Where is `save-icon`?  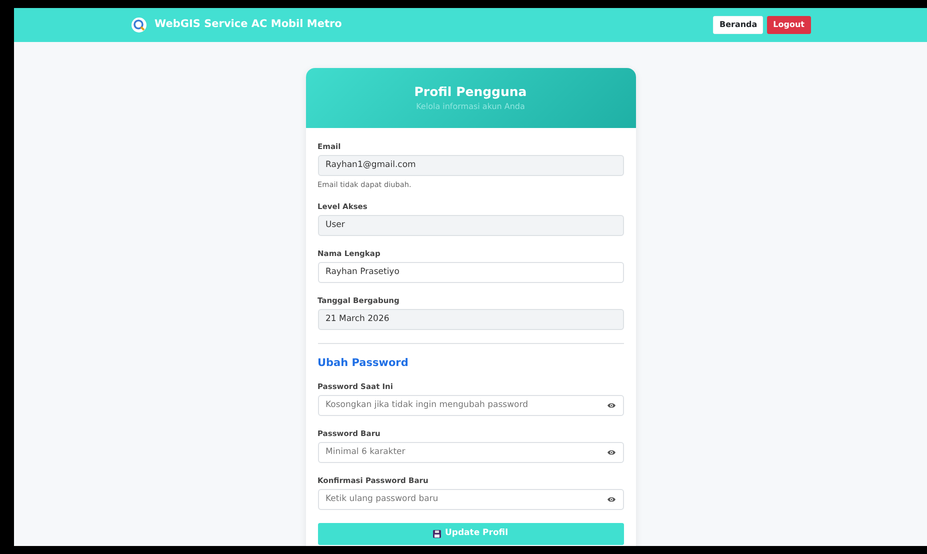 save-icon is located at coordinates (436, 534).